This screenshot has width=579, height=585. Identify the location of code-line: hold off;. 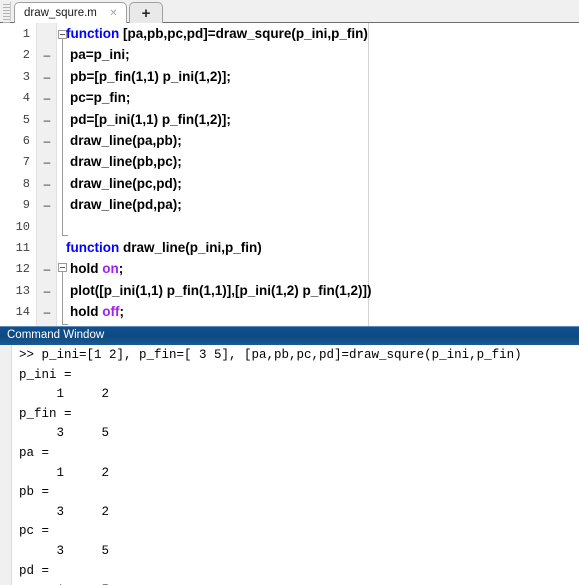
(97, 311).